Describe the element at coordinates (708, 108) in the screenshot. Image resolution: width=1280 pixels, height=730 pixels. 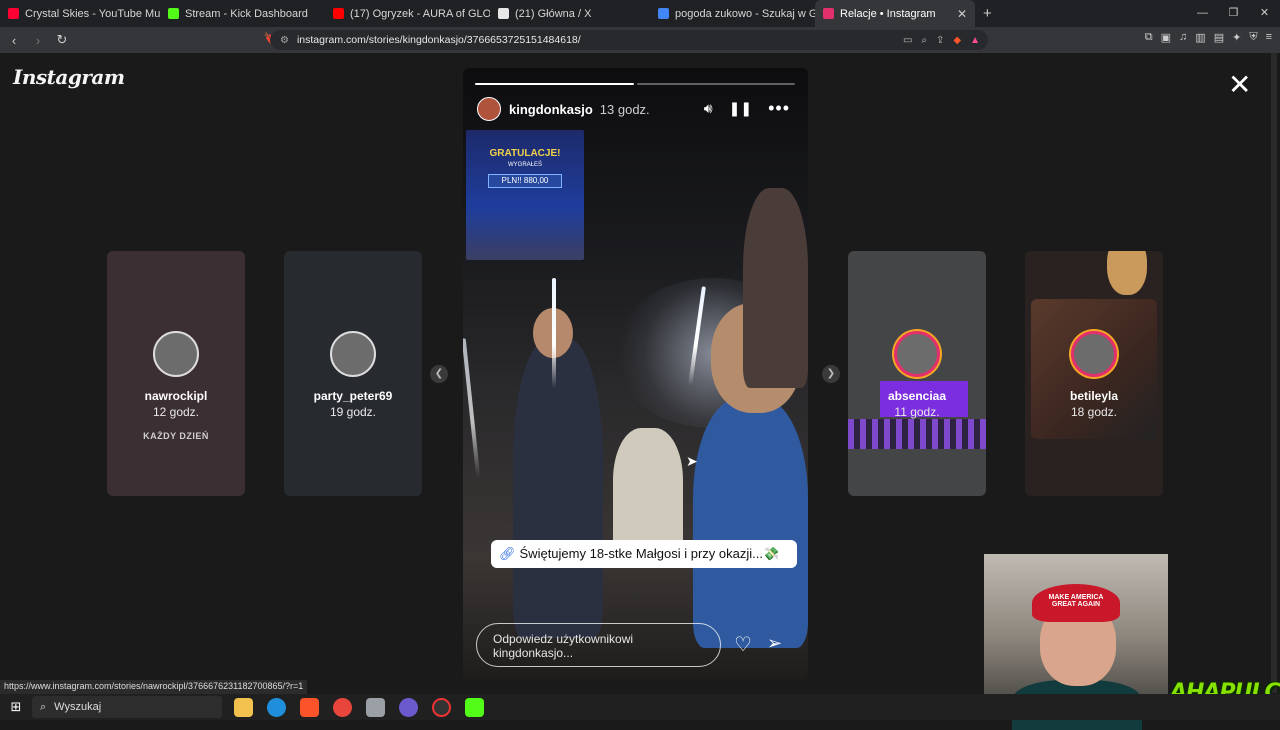
I see `volume-icon: 🔊︎` at that location.